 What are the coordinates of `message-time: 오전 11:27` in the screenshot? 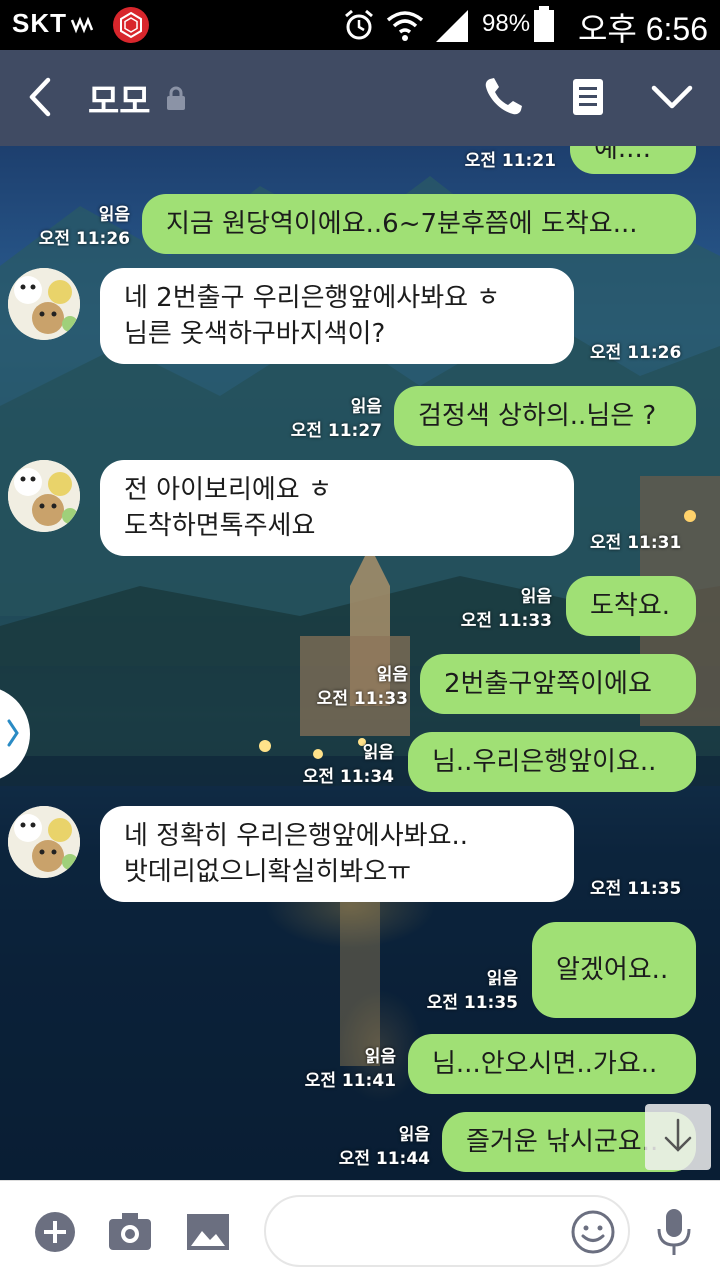 It's located at (336, 431).